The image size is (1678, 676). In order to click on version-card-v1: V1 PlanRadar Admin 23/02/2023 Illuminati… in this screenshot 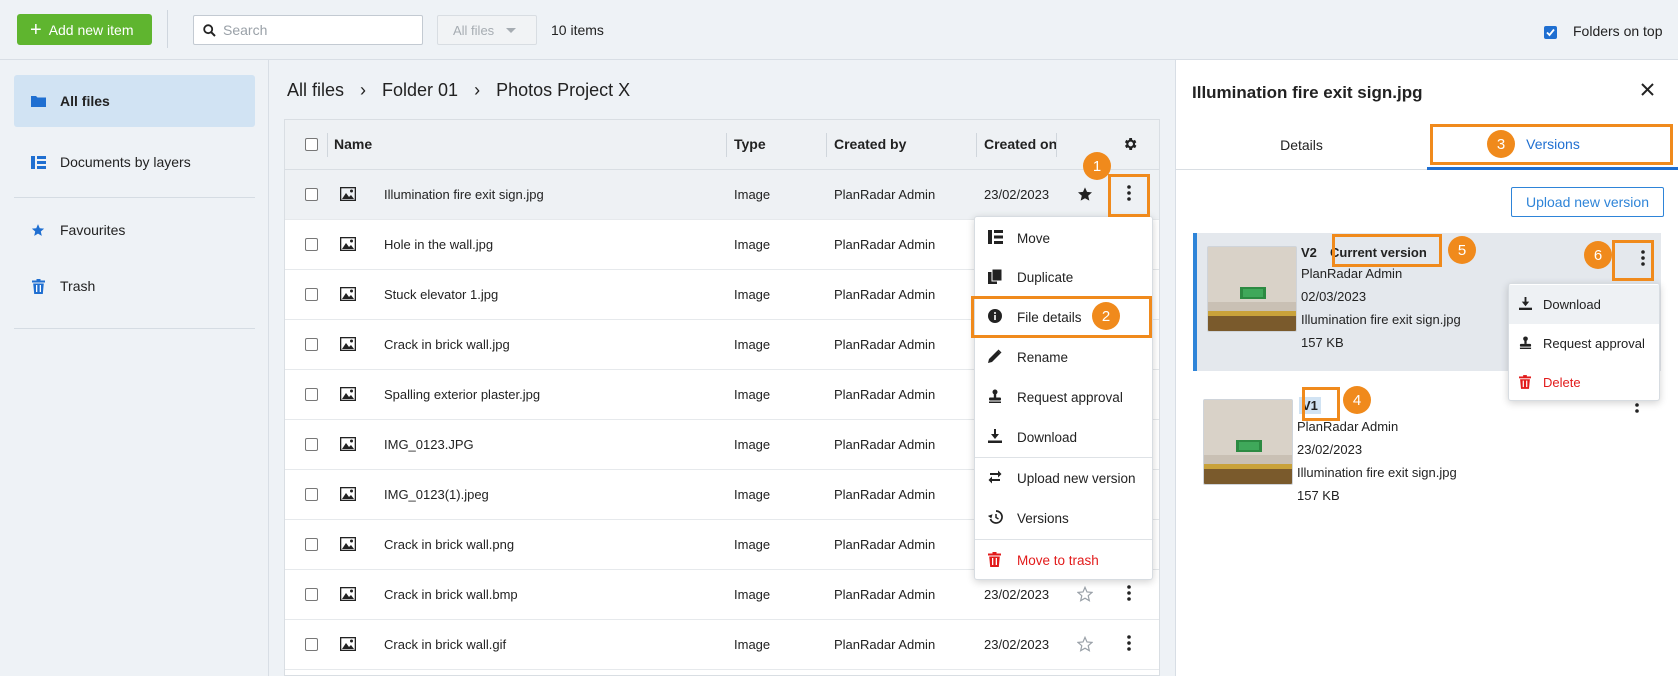, I will do `click(1427, 455)`.